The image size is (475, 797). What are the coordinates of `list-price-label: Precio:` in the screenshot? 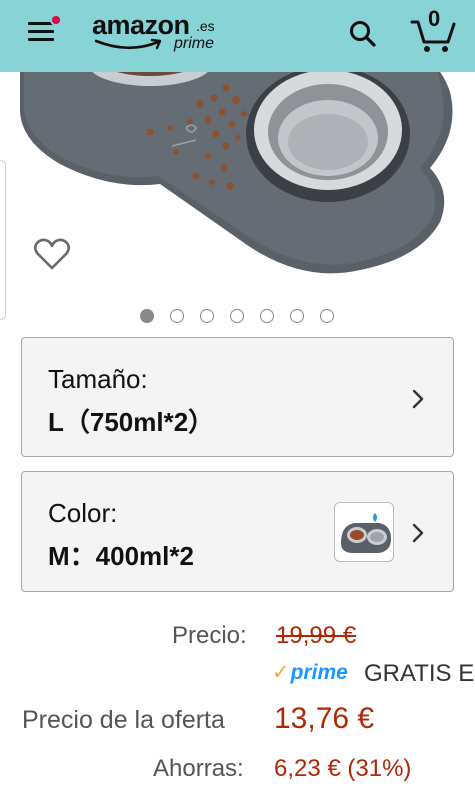 It's located at (209, 635).